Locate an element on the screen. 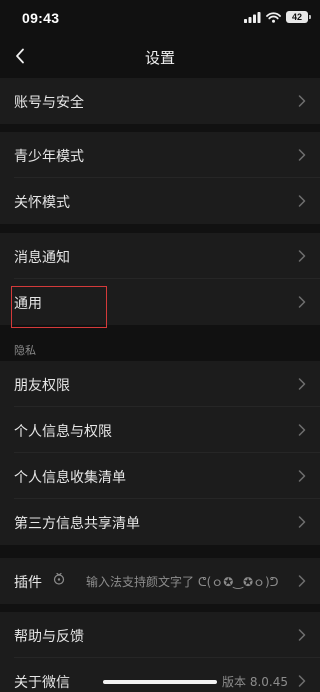  row-label: 帮助与反馈 is located at coordinates (49, 637).